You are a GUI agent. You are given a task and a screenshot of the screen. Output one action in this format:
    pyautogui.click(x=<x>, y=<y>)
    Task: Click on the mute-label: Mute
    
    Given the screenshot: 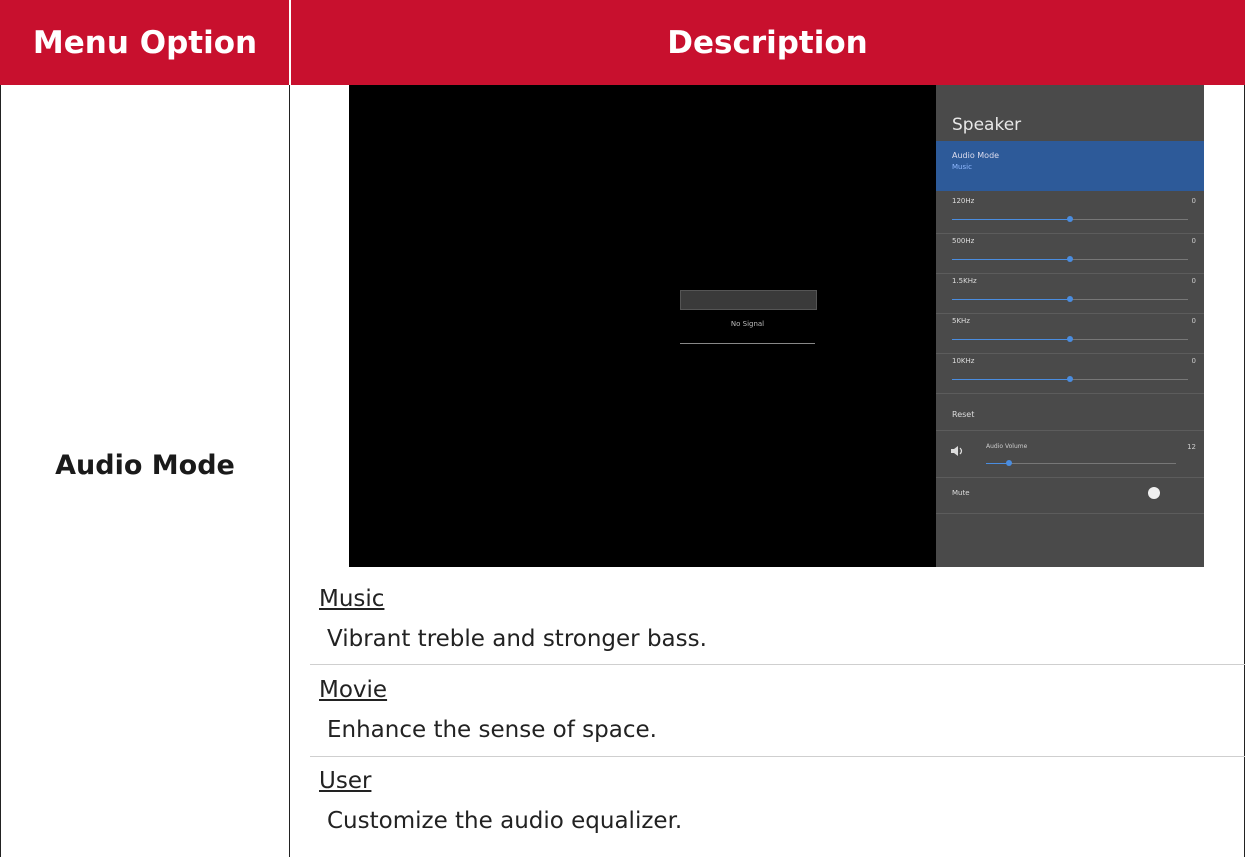 What is the action you would take?
    pyautogui.click(x=961, y=493)
    